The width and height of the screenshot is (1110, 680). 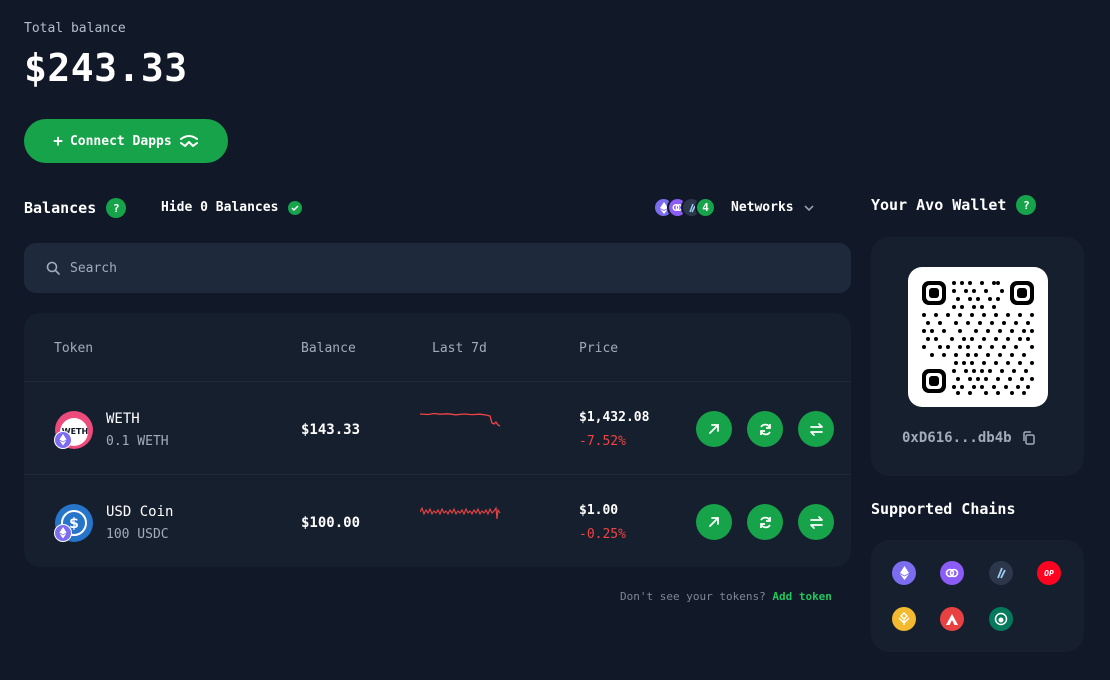 What do you see at coordinates (220, 207) in the screenshot?
I see `hide-zero-label: Hide 0 Balances` at bounding box center [220, 207].